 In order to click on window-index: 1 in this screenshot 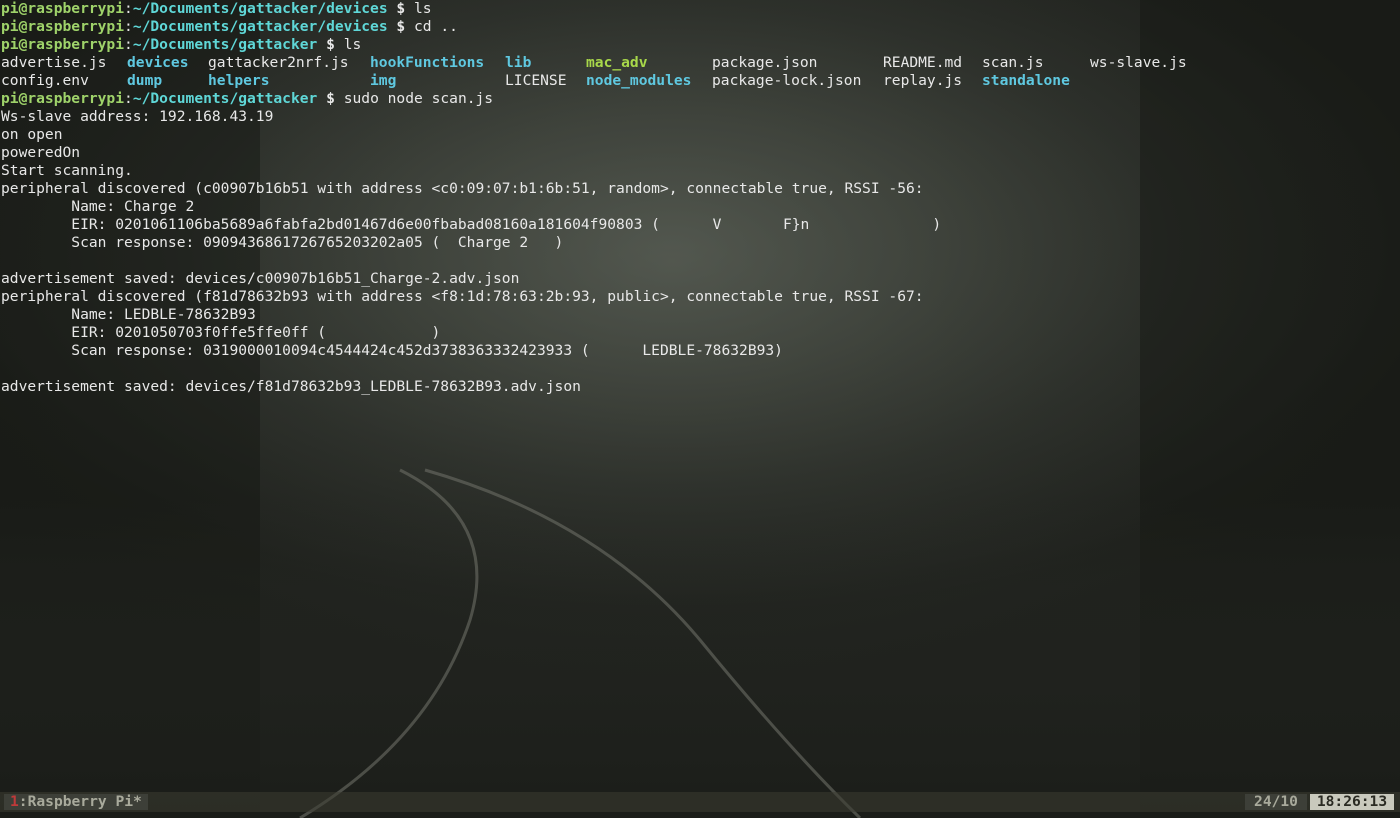, I will do `click(14, 801)`.